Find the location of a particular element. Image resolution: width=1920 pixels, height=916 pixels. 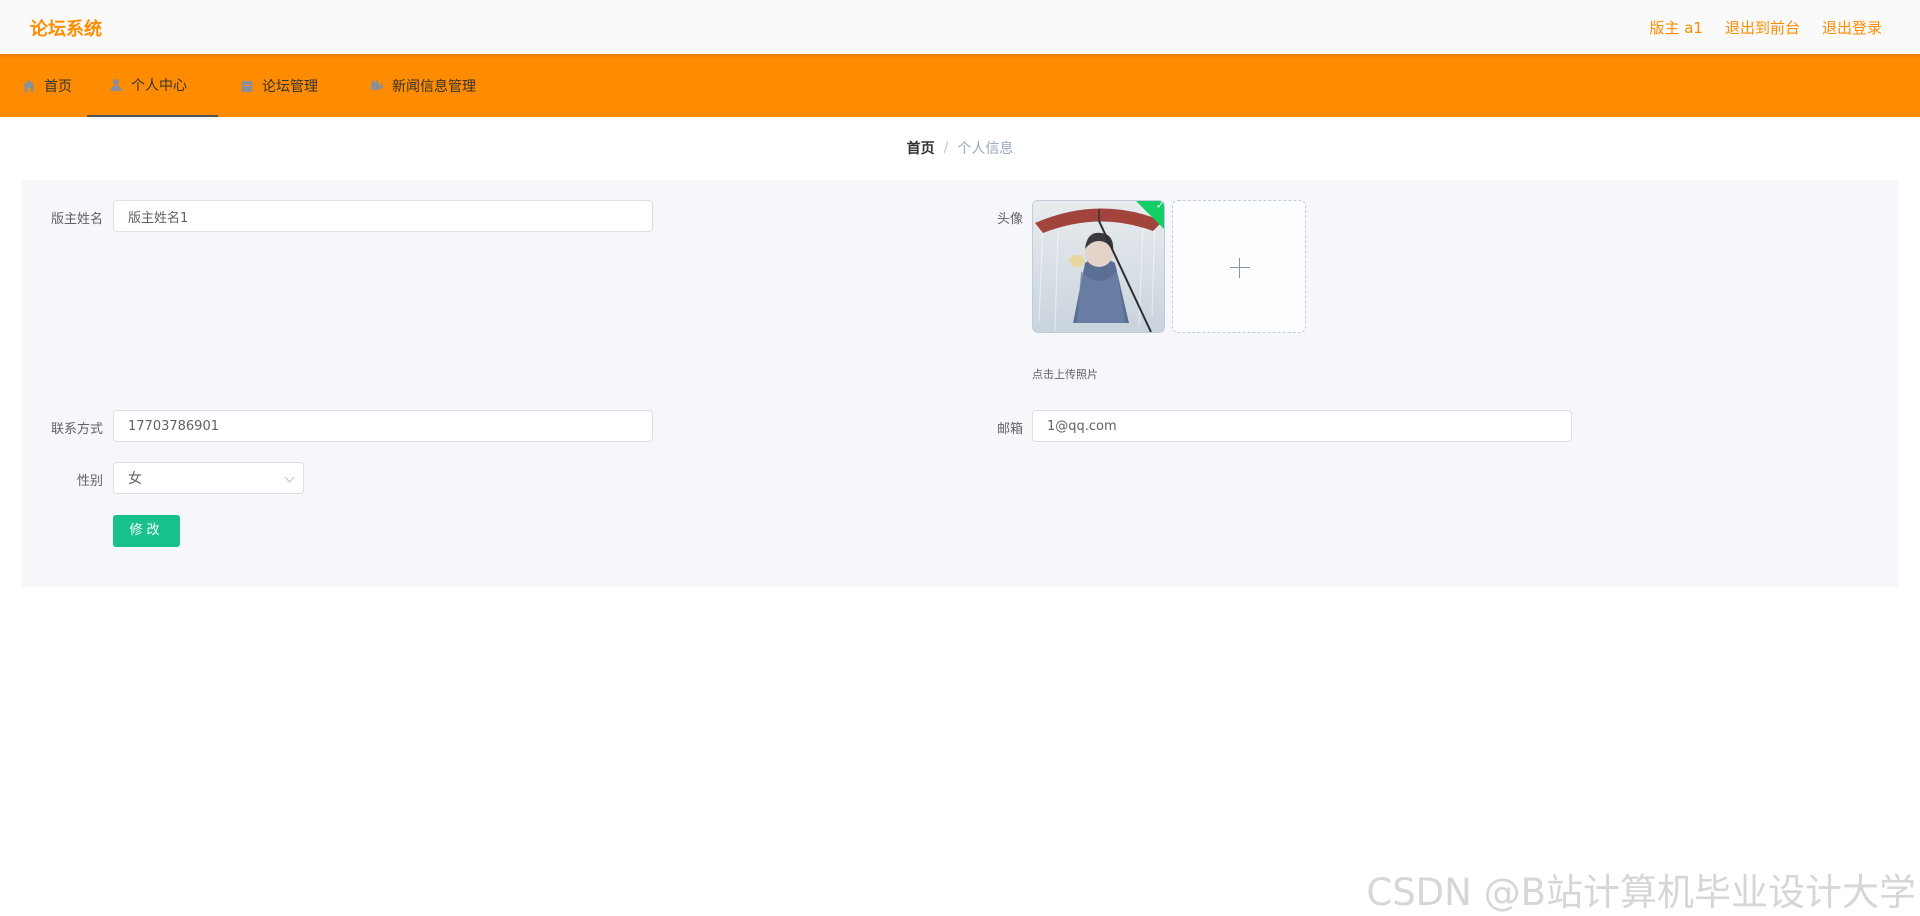

back-to-frontend-link: 退出到前台 is located at coordinates (1762, 27).